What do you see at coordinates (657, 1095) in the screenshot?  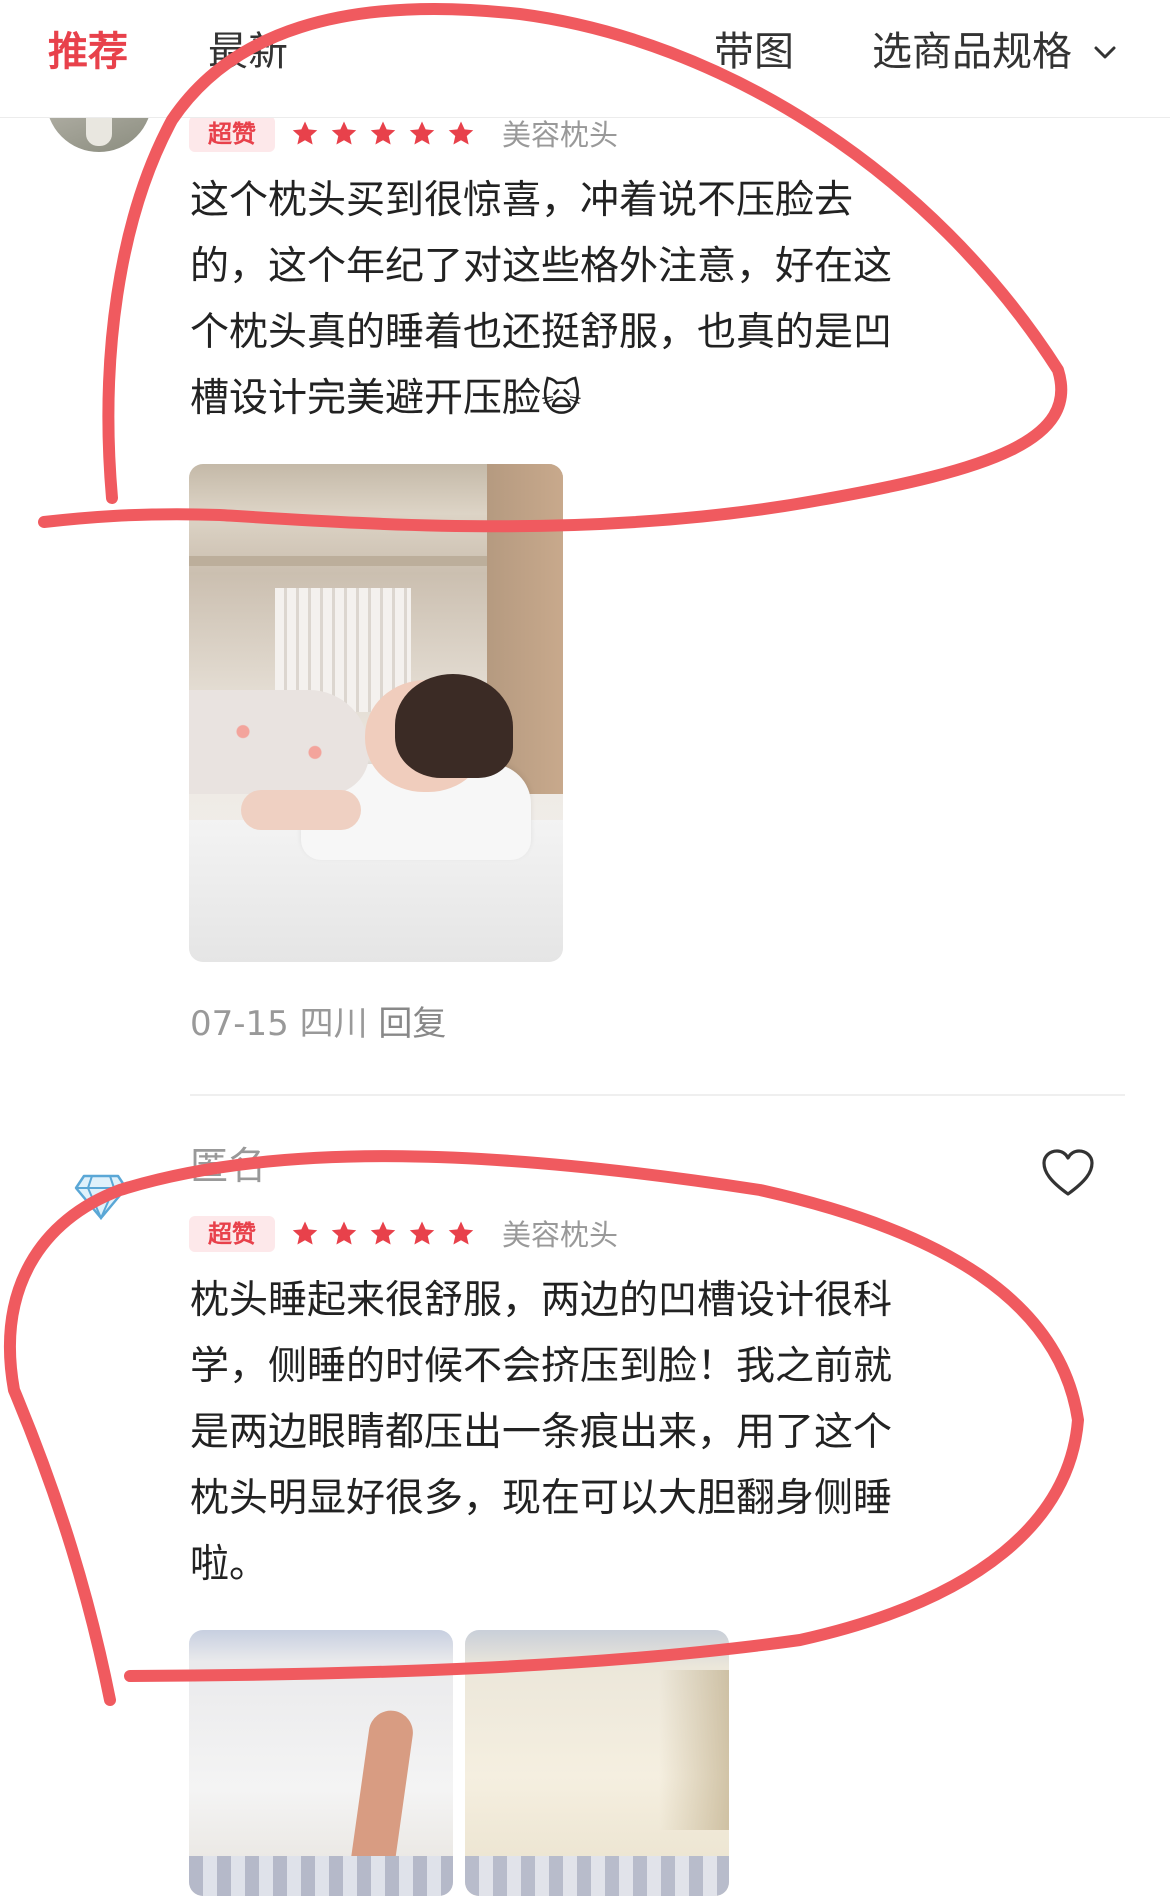 I see `divider` at bounding box center [657, 1095].